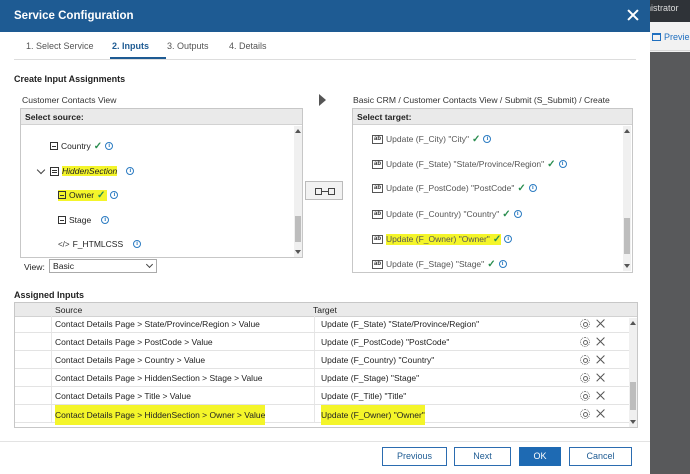  I want to click on background-divider, so click(670, 50).